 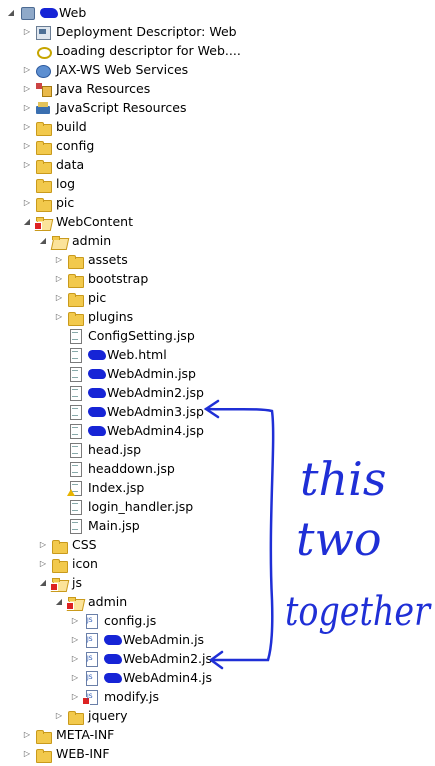 I want to click on tree-item: ▷ jquery, so click(x=91, y=715).